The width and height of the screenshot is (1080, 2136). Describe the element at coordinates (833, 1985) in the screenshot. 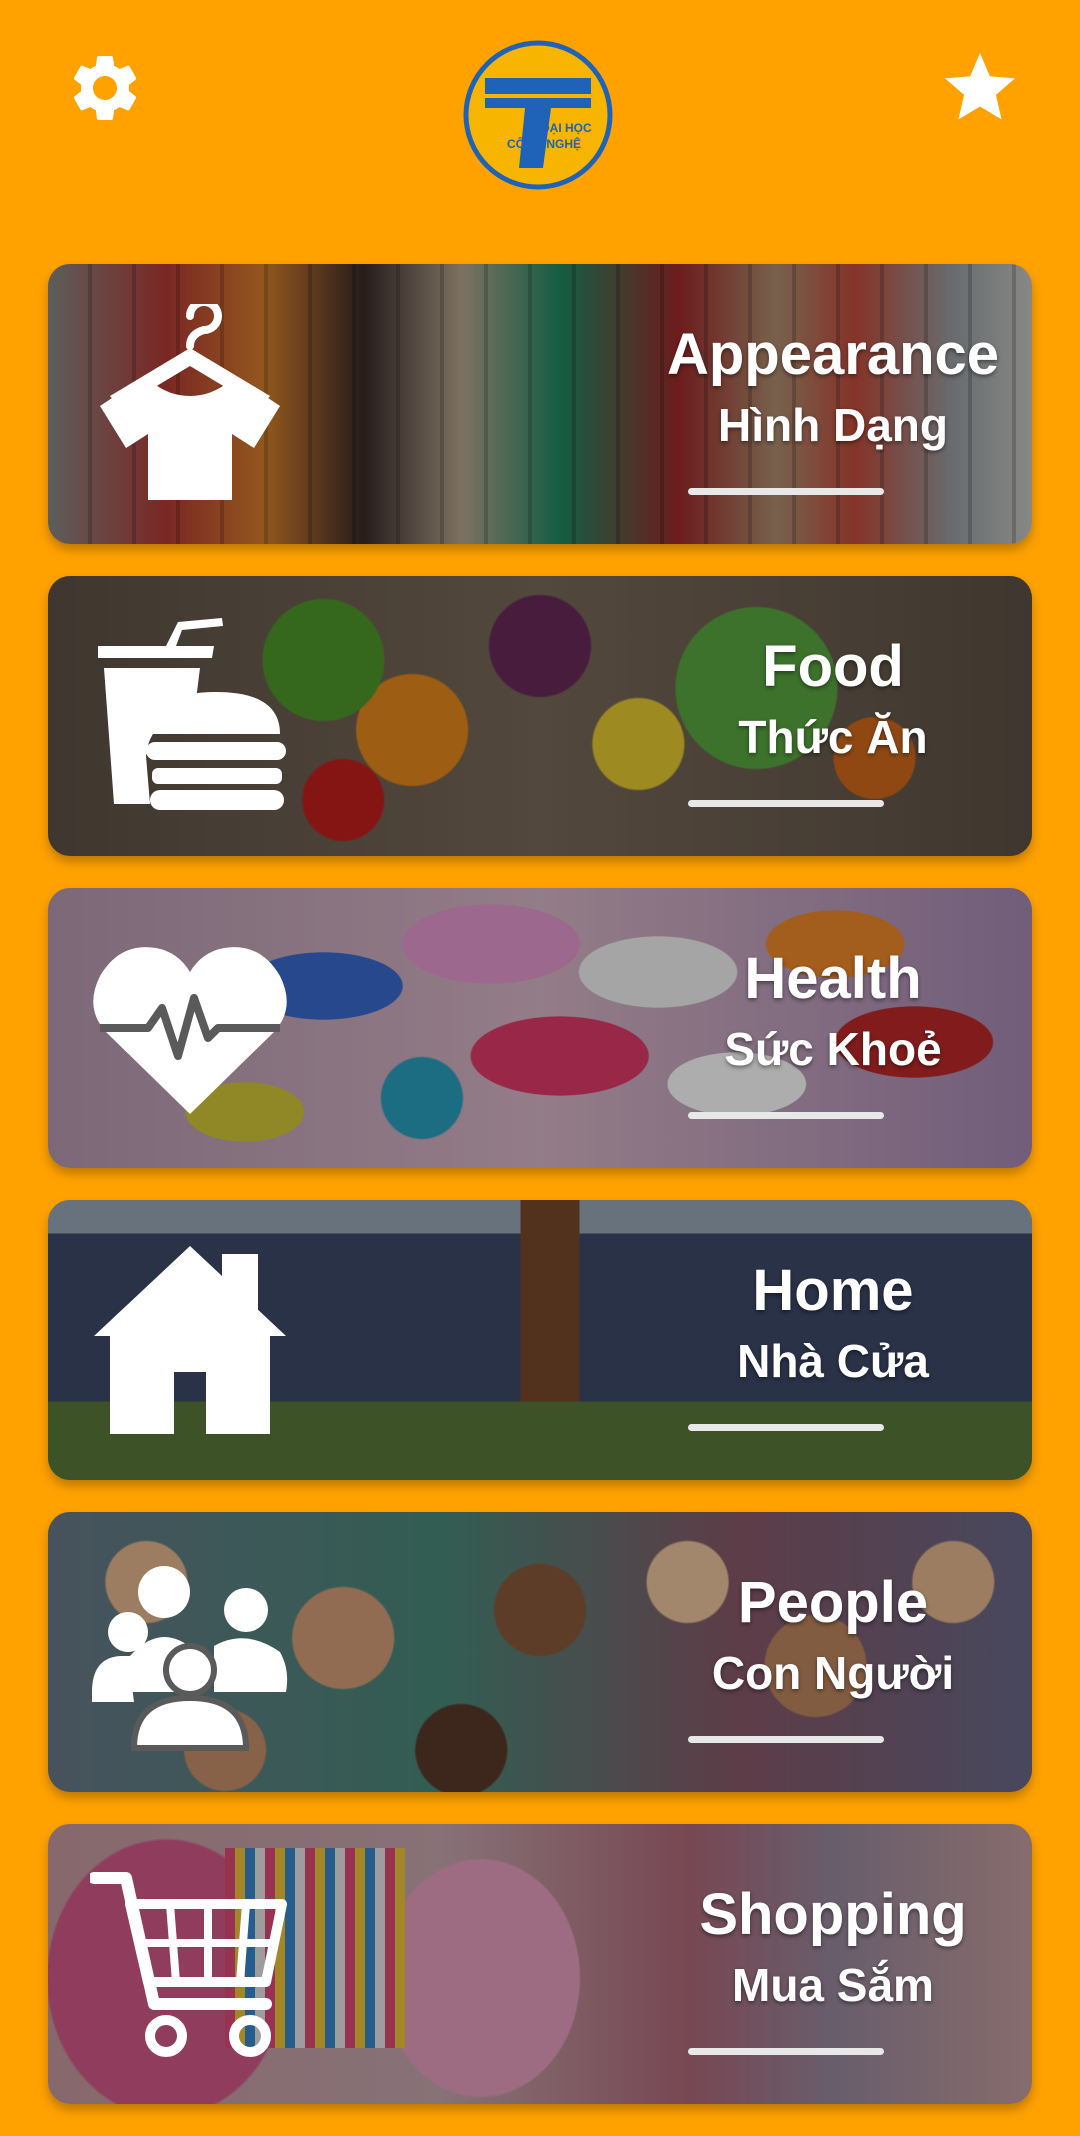

I see `category-title-vi: Mua Sắm` at that location.